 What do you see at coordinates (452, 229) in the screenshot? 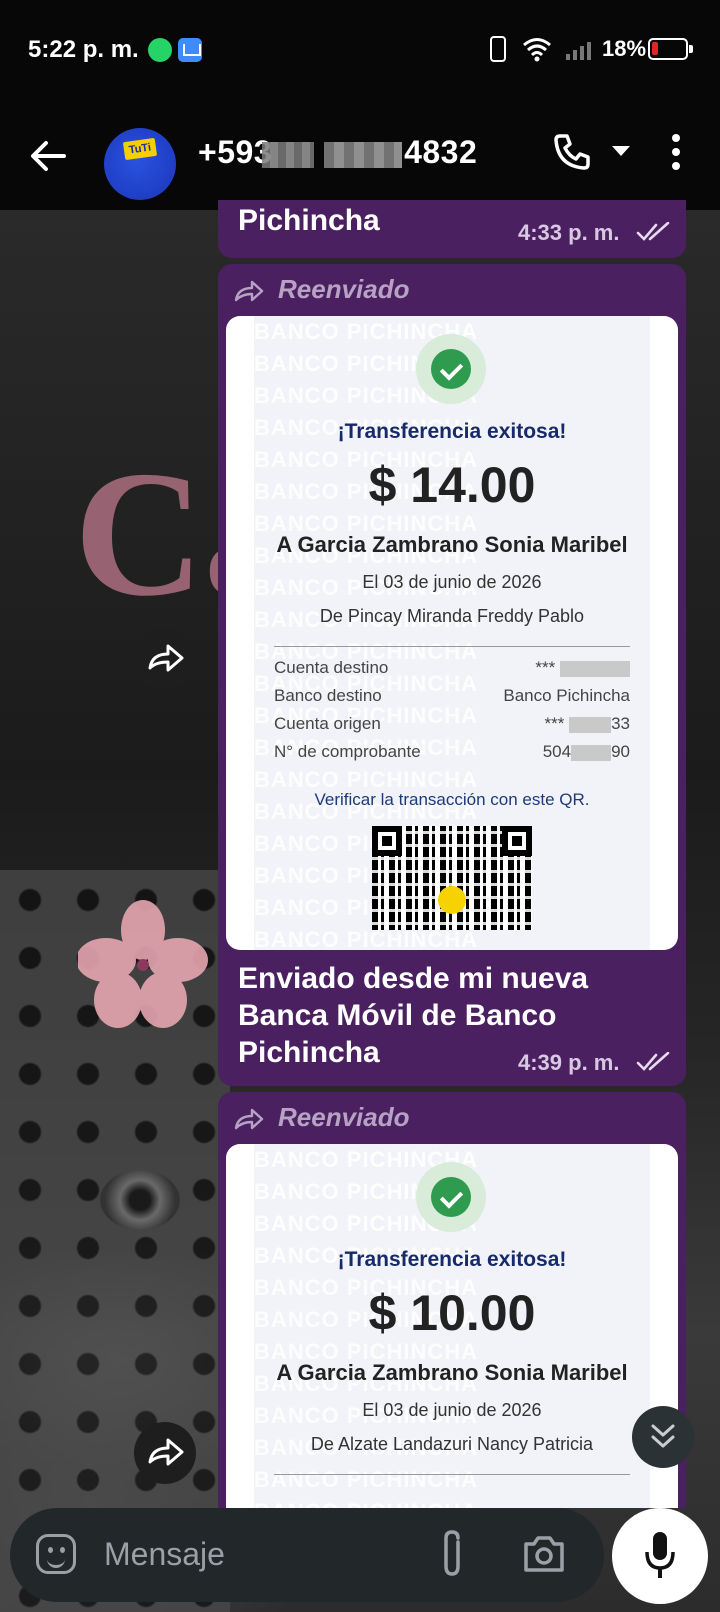
I see `message-bubble: Pichincha 4:33 p. m.` at bounding box center [452, 229].